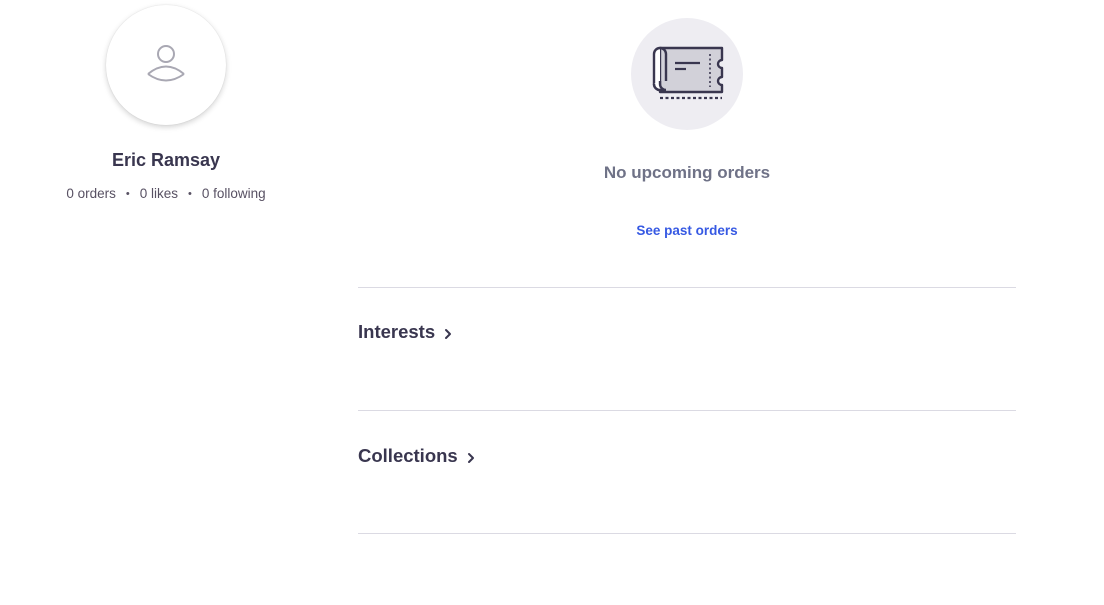 The image size is (1104, 605). What do you see at coordinates (159, 193) in the screenshot?
I see `likes-count: 0 likes` at bounding box center [159, 193].